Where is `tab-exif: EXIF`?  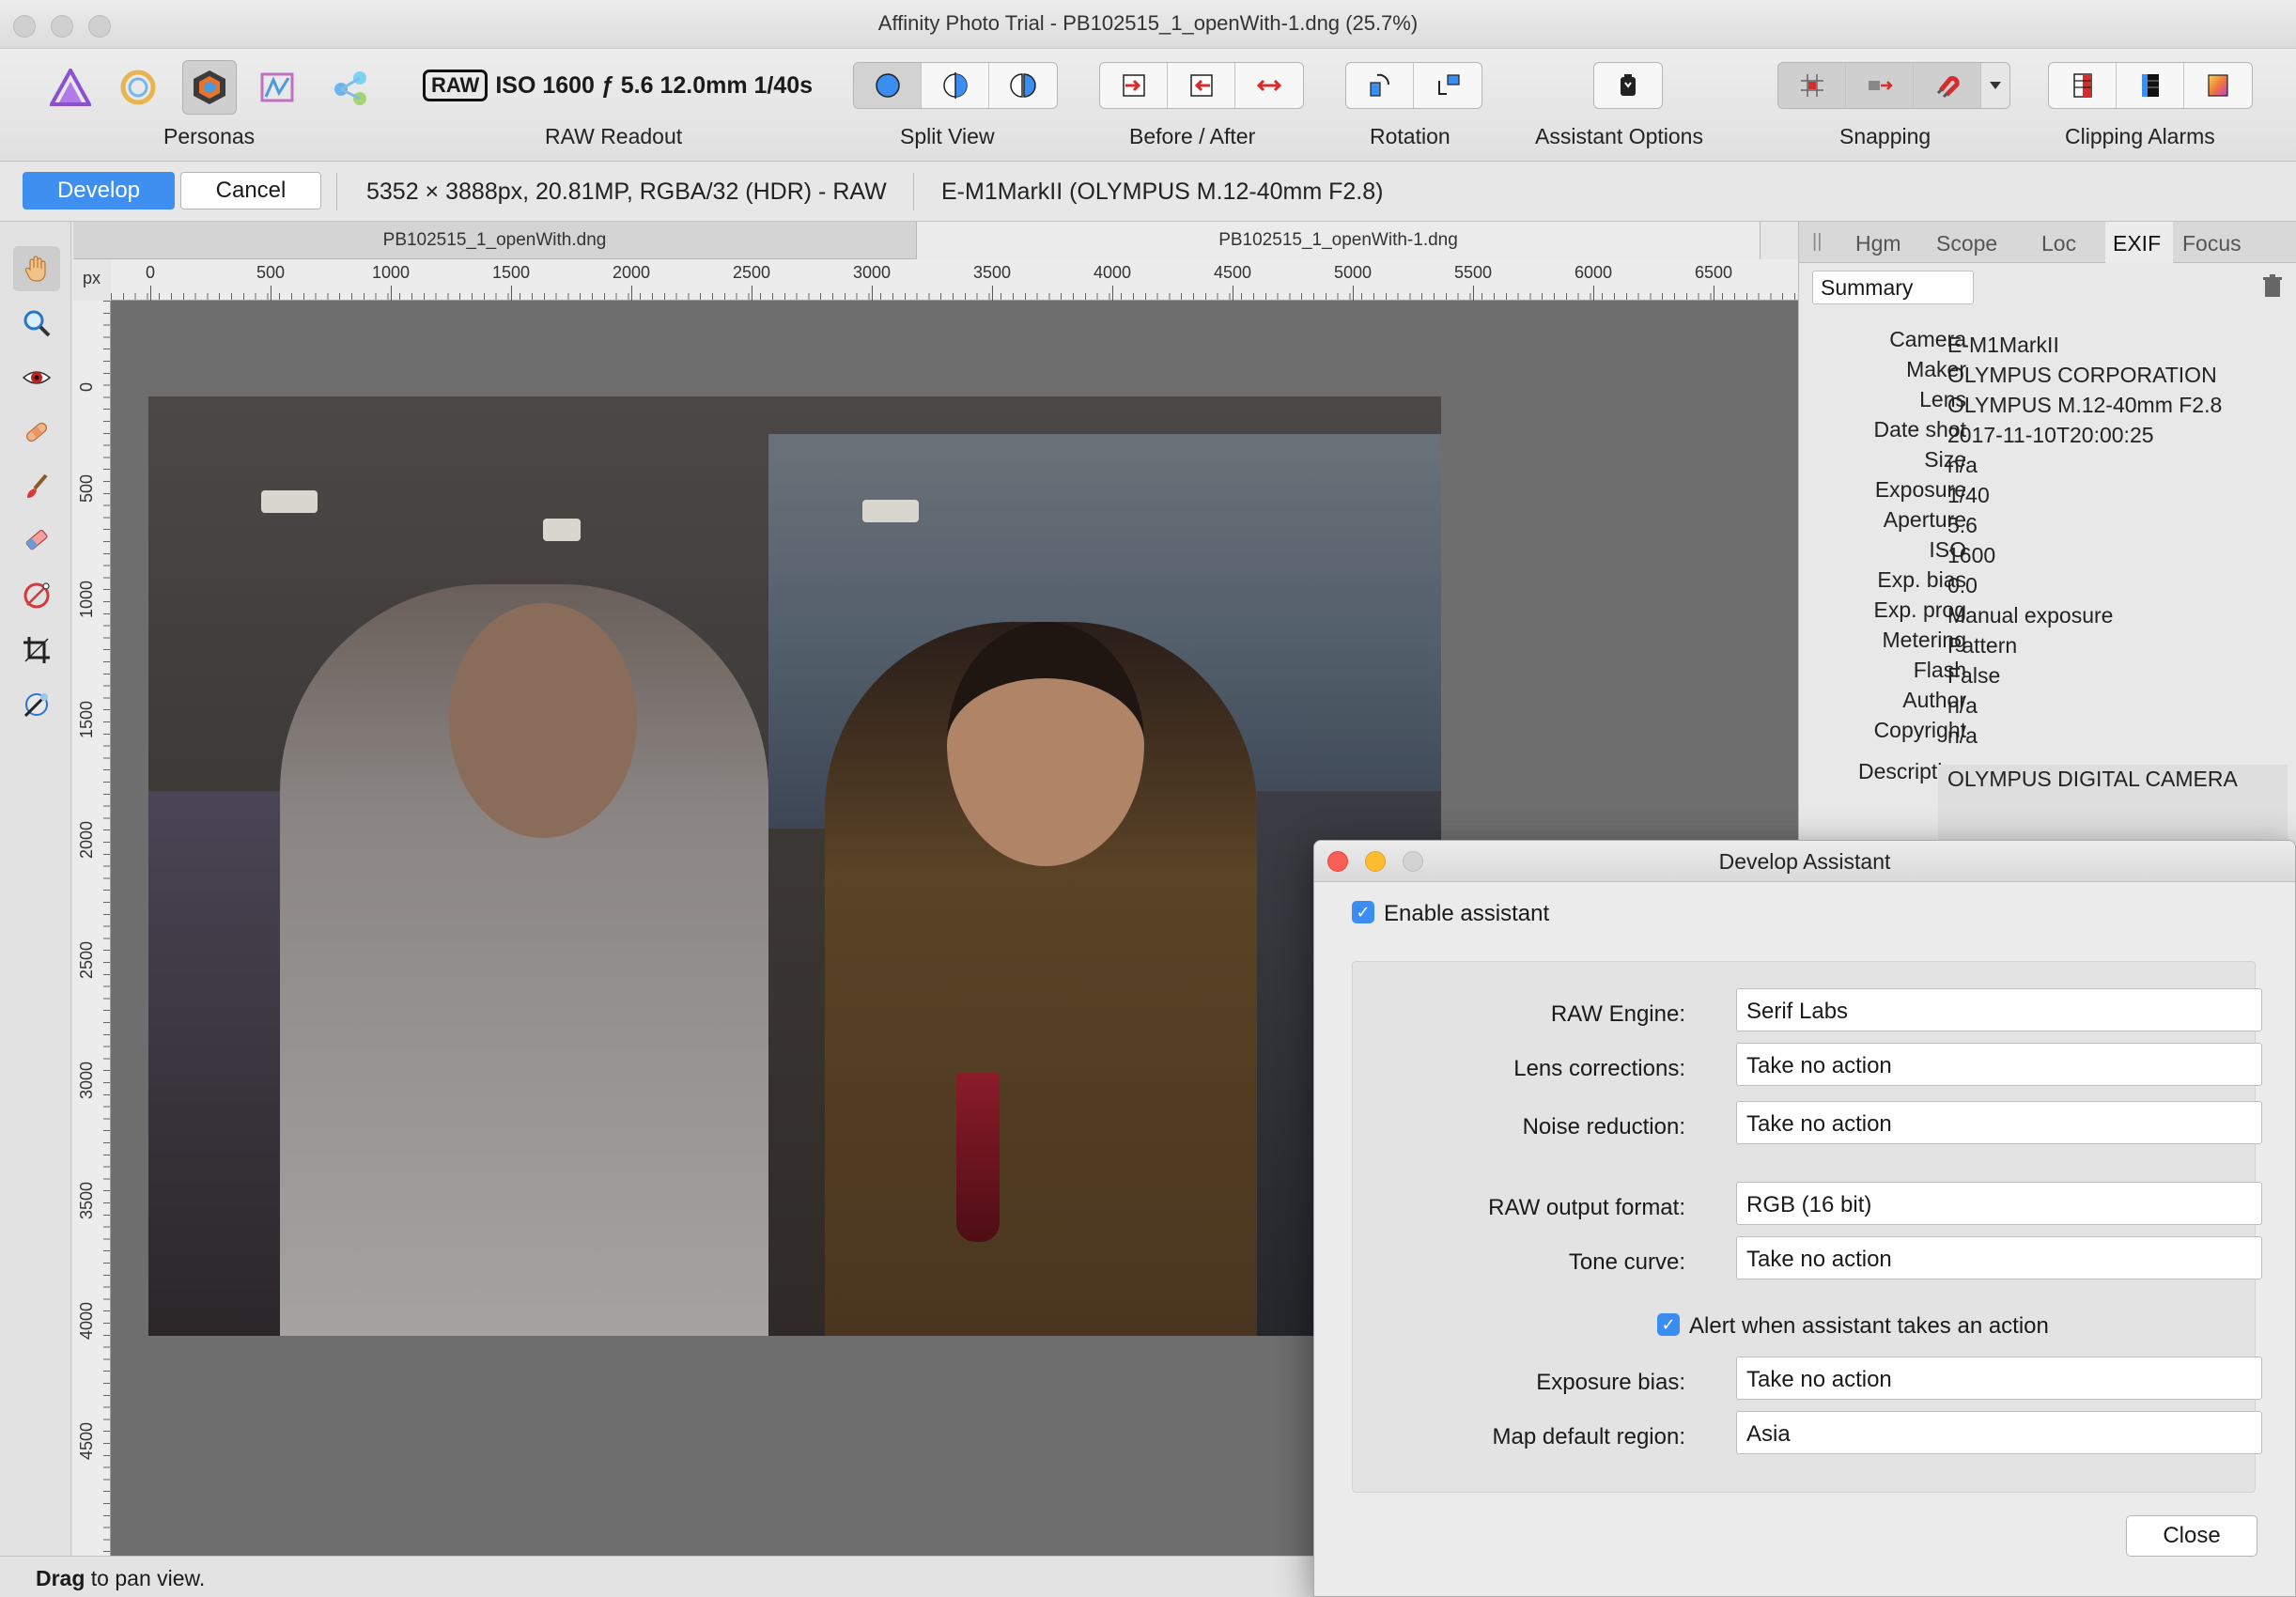
tab-exif: EXIF is located at coordinates (2137, 244).